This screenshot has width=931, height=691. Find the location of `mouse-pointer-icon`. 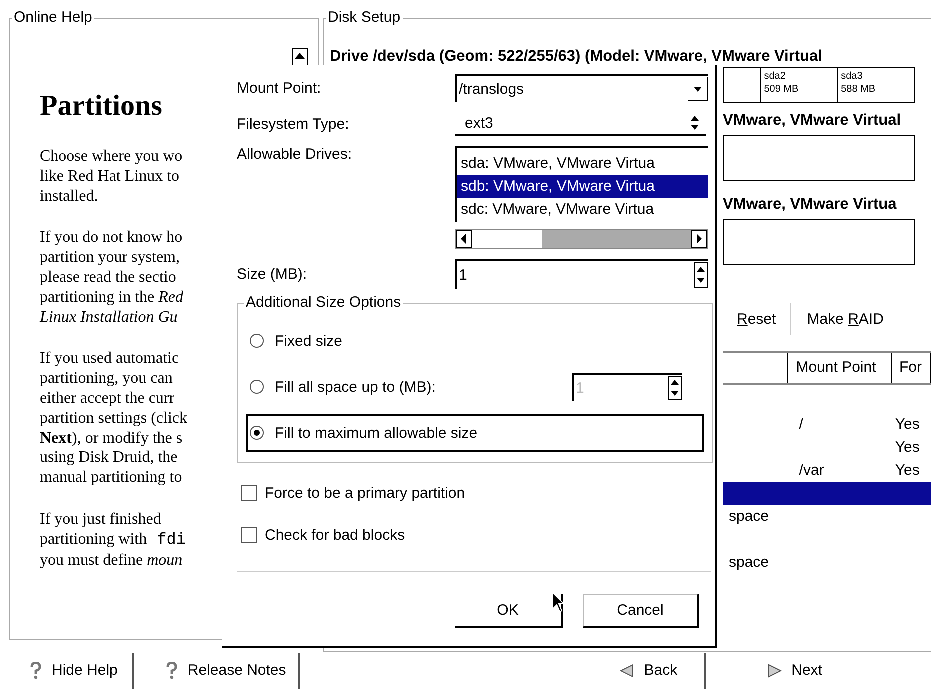

mouse-pointer-icon is located at coordinates (559, 603).